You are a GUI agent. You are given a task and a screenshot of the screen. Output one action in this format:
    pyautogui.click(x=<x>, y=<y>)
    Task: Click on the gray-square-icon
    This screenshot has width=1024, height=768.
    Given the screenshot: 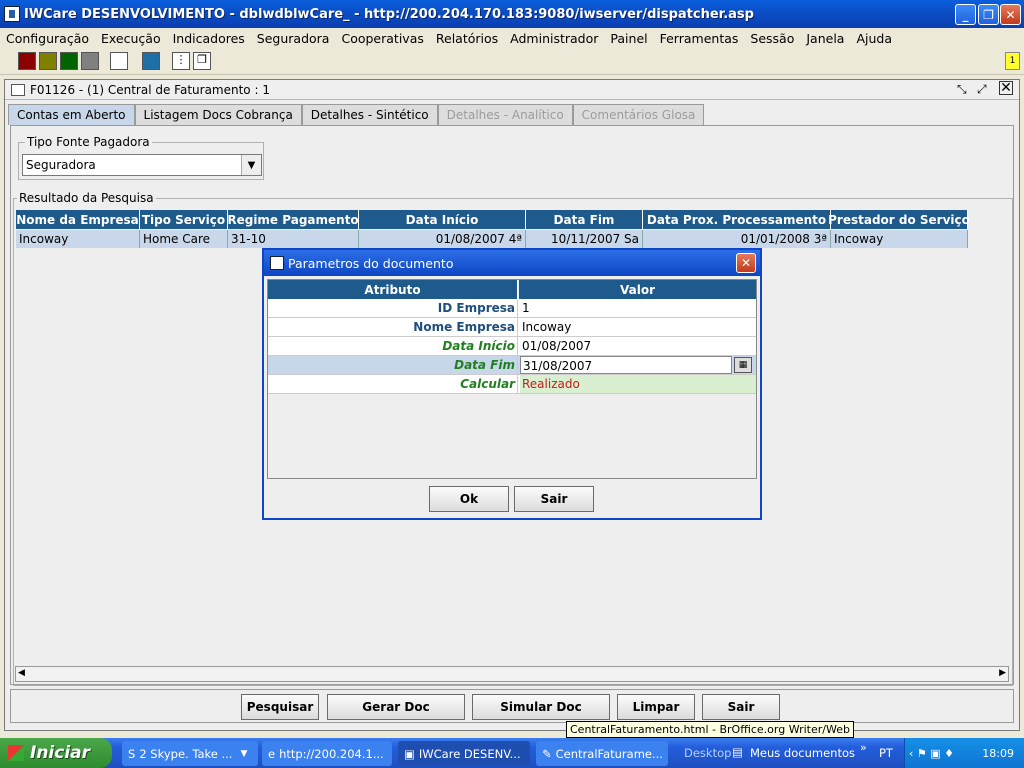 What is the action you would take?
    pyautogui.click(x=90, y=61)
    